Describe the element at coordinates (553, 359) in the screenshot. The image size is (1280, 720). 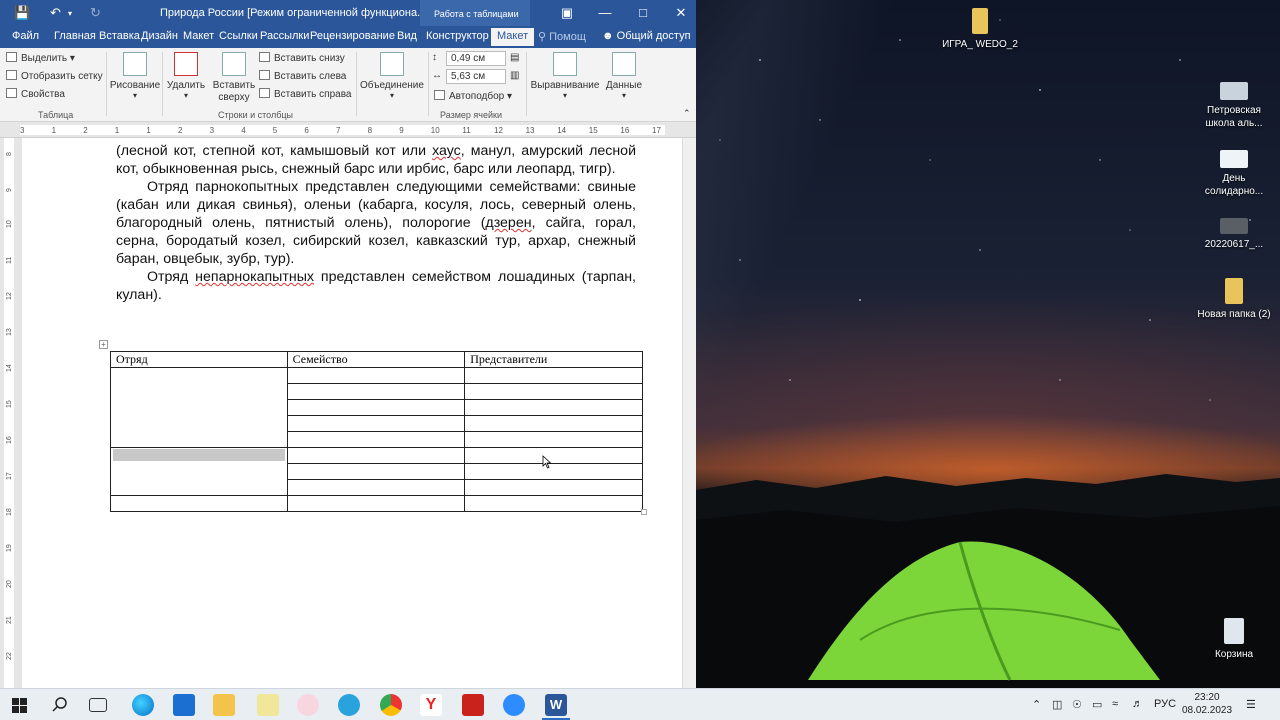
I see `table-header-cell: Представители` at that location.